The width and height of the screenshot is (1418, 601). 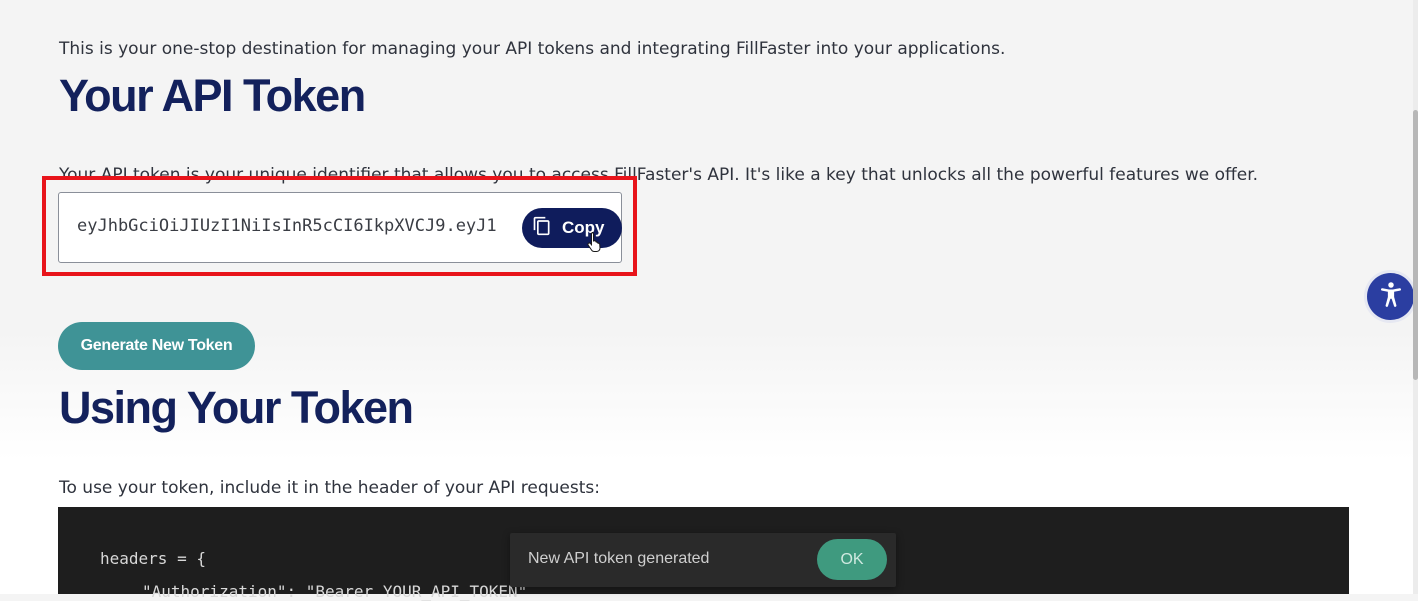 What do you see at coordinates (153, 558) in the screenshot?
I see `code-line: headers = {` at bounding box center [153, 558].